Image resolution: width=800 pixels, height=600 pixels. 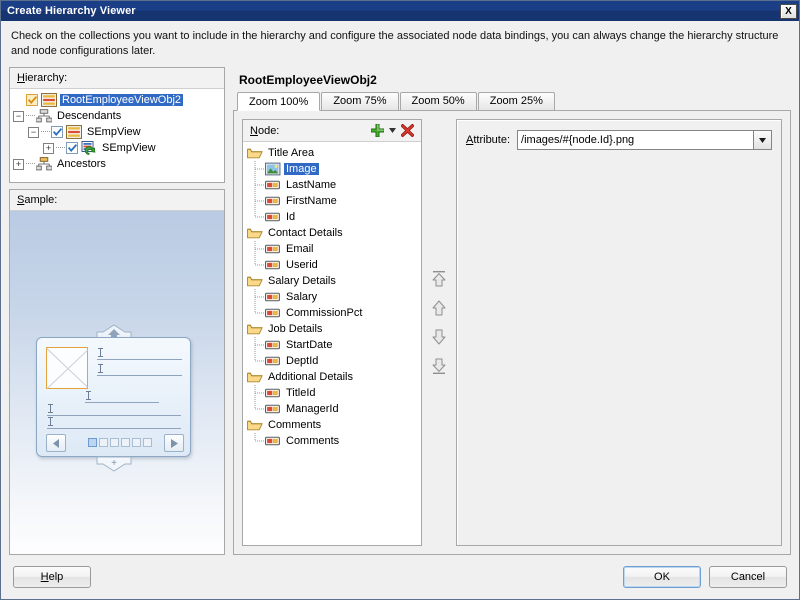 What do you see at coordinates (333, 297) in the screenshot?
I see `node-tree-row: Salary` at bounding box center [333, 297].